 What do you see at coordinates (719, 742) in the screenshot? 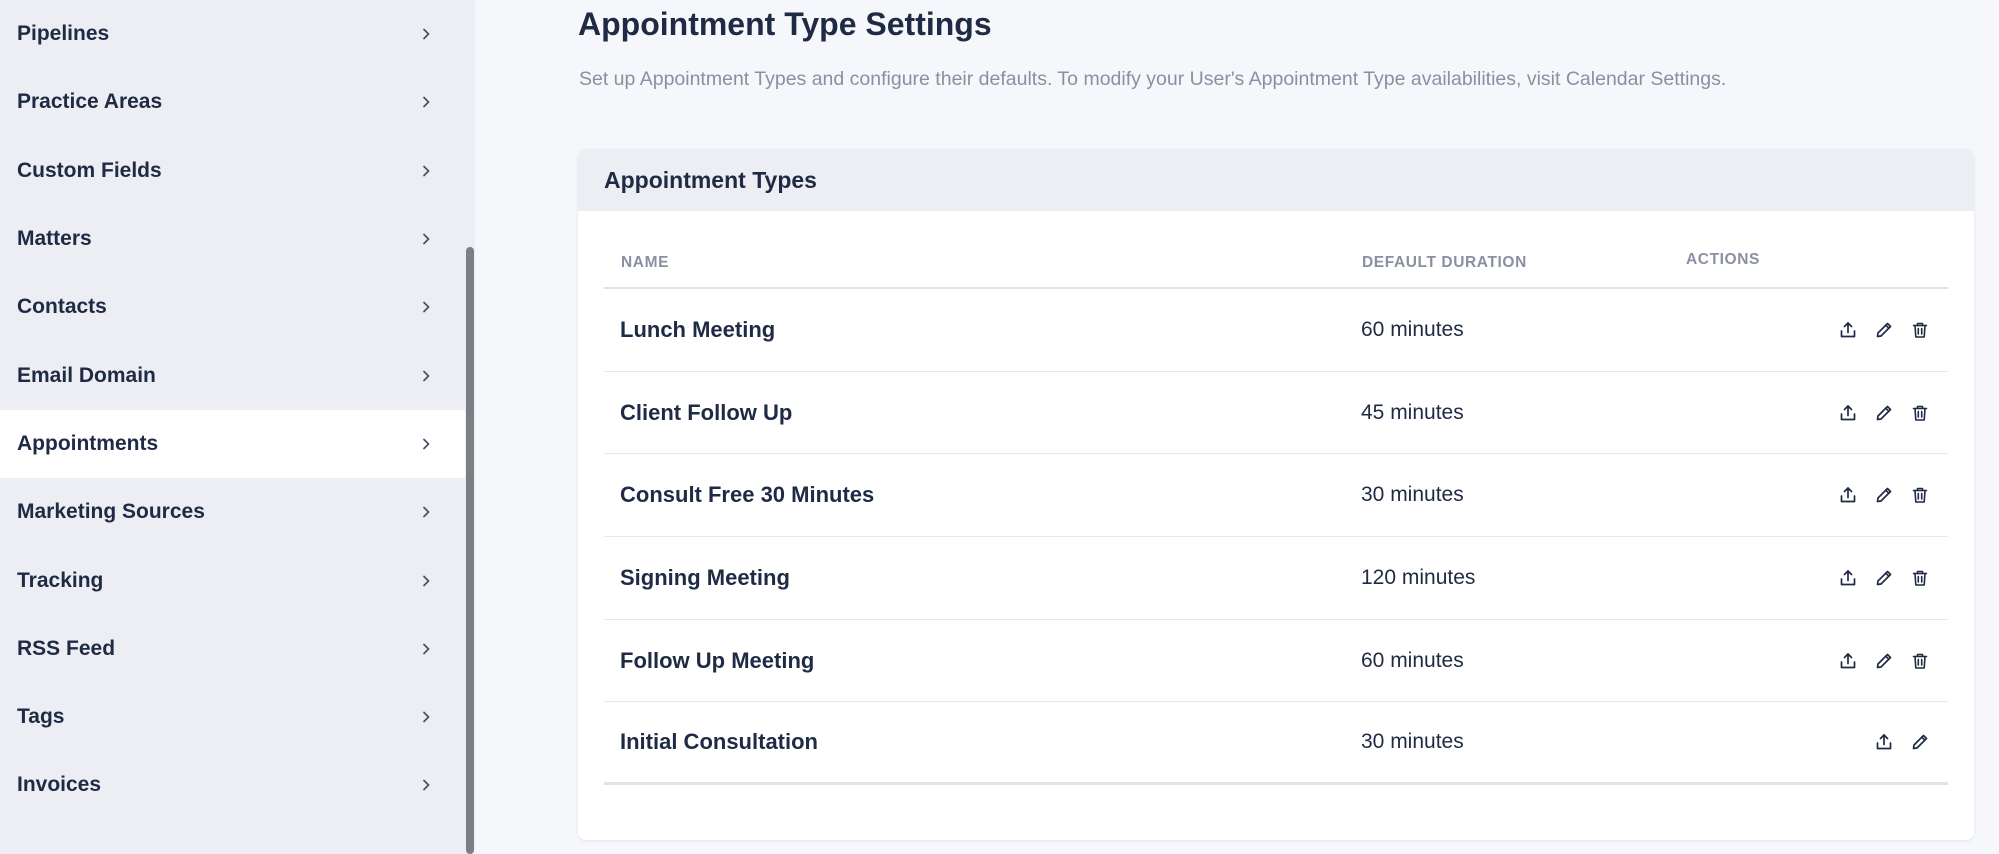
I see `appointment-type-name: Initial Consultation` at bounding box center [719, 742].